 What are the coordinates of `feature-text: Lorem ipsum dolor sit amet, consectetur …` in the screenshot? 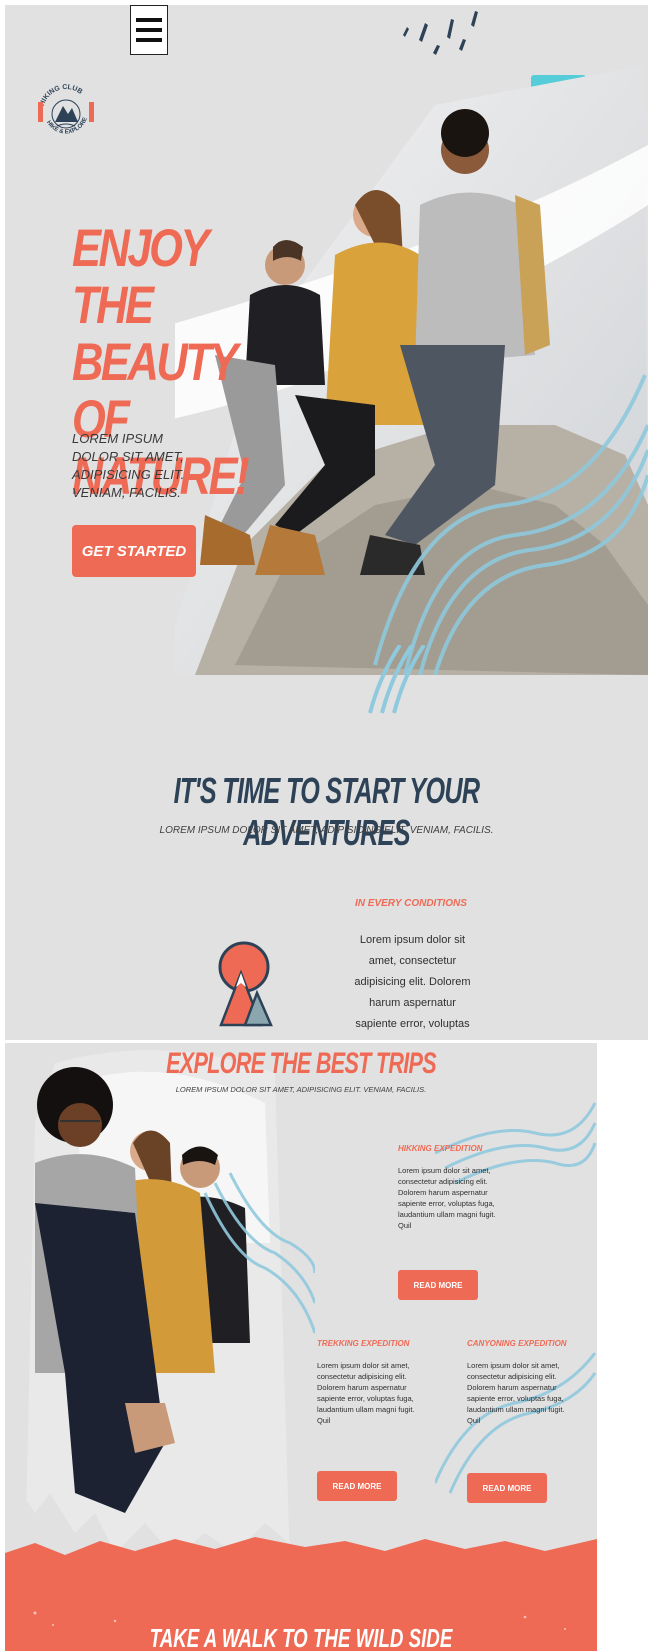 It's located at (412, 987).